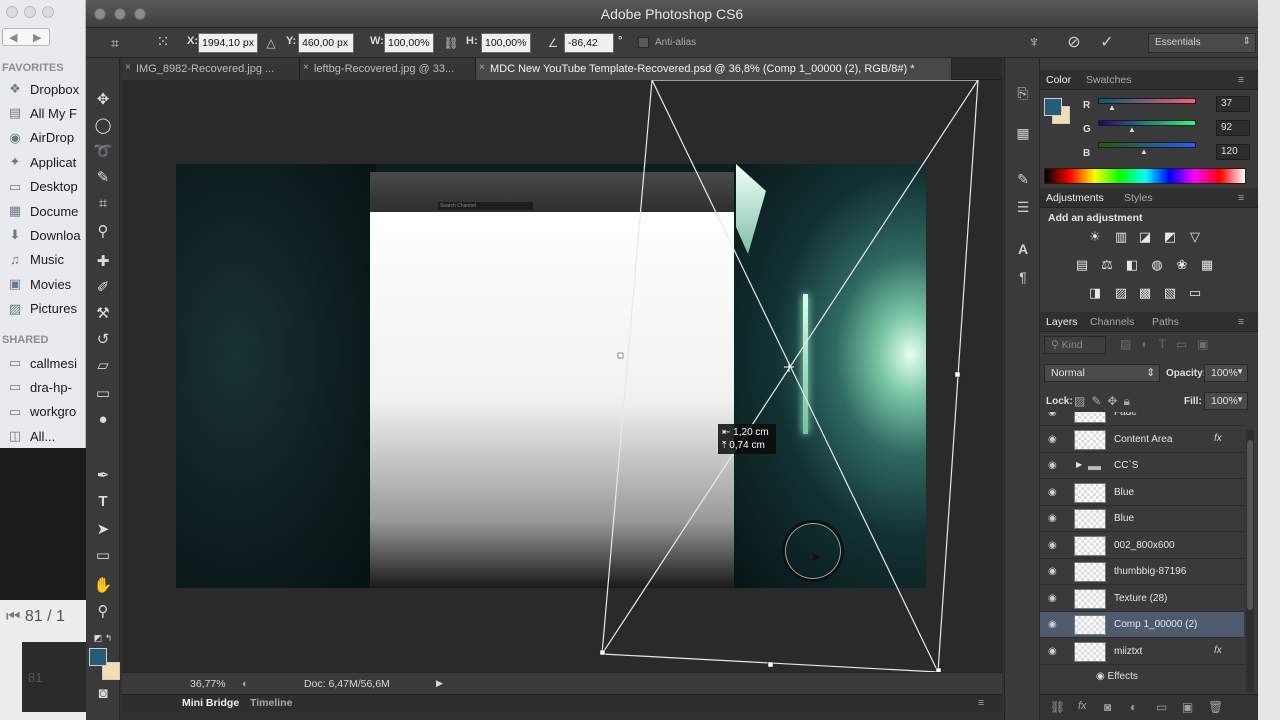 The width and height of the screenshot is (1280, 720). Describe the element at coordinates (103, 502) in the screenshot. I see `type-tool-icon: T` at that location.